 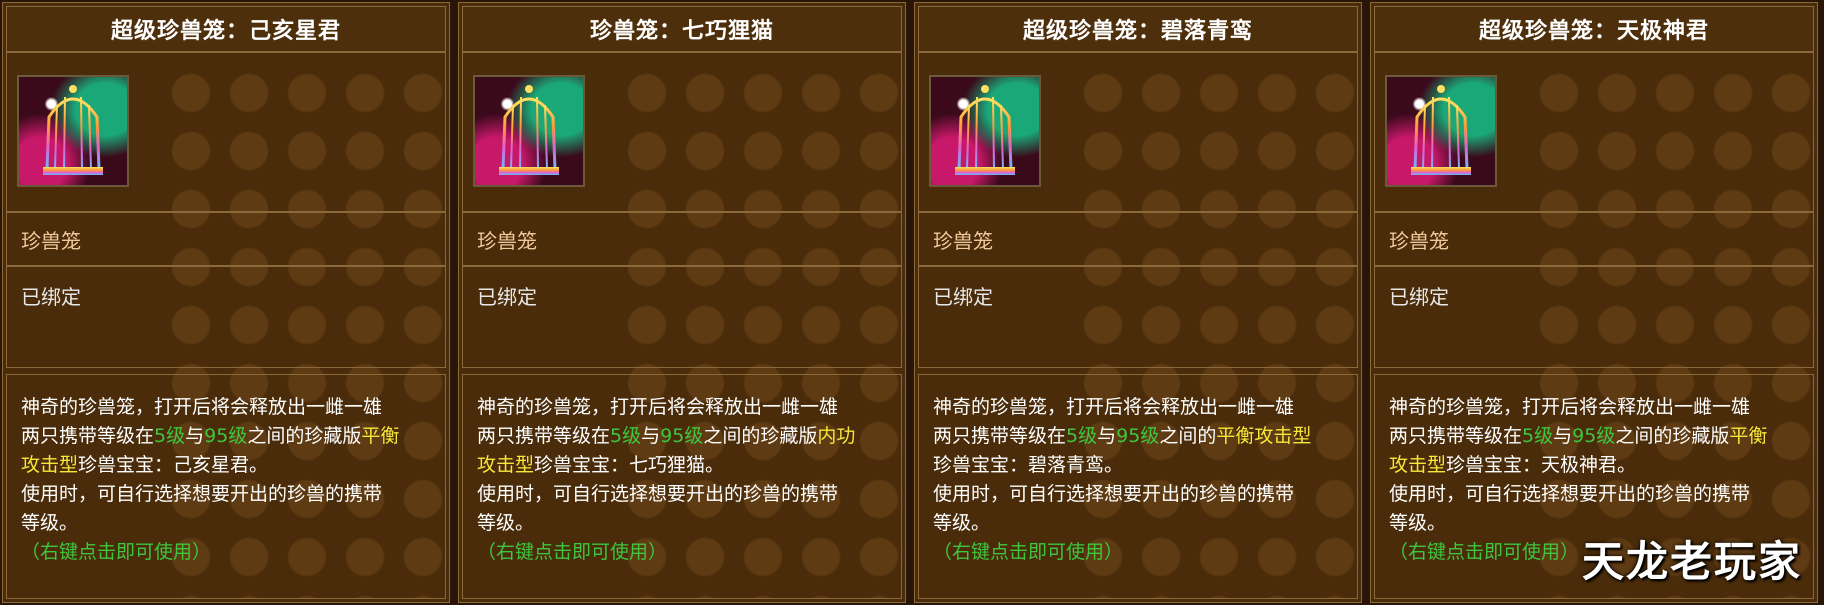 I want to click on item-title: 超级珍兽笼：天极神君, so click(x=1593, y=31).